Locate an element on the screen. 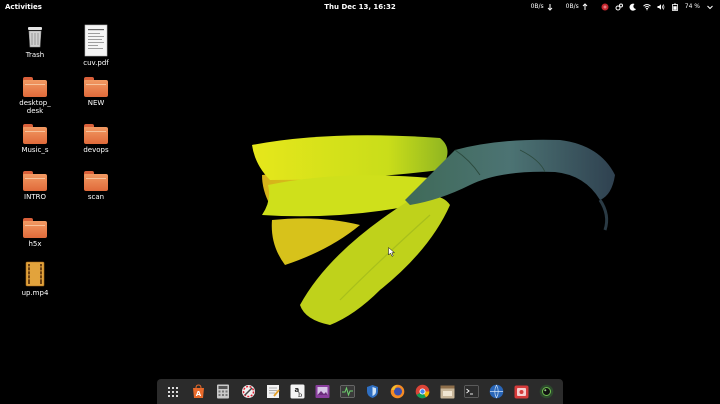 This screenshot has height=404, width=720. svg-text: b is located at coordinates (300, 395).